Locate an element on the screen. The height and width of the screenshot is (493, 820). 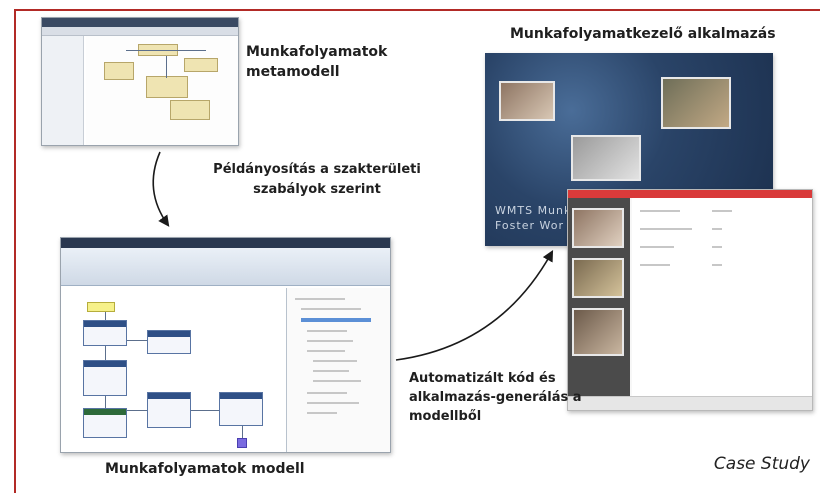
app-splash-subtitle: Foster Wor is located at coordinates (529, 225).